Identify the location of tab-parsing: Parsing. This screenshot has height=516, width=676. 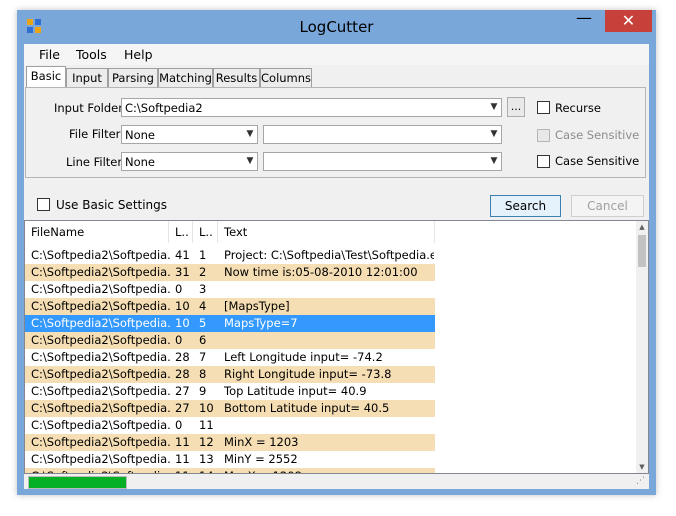
(133, 77).